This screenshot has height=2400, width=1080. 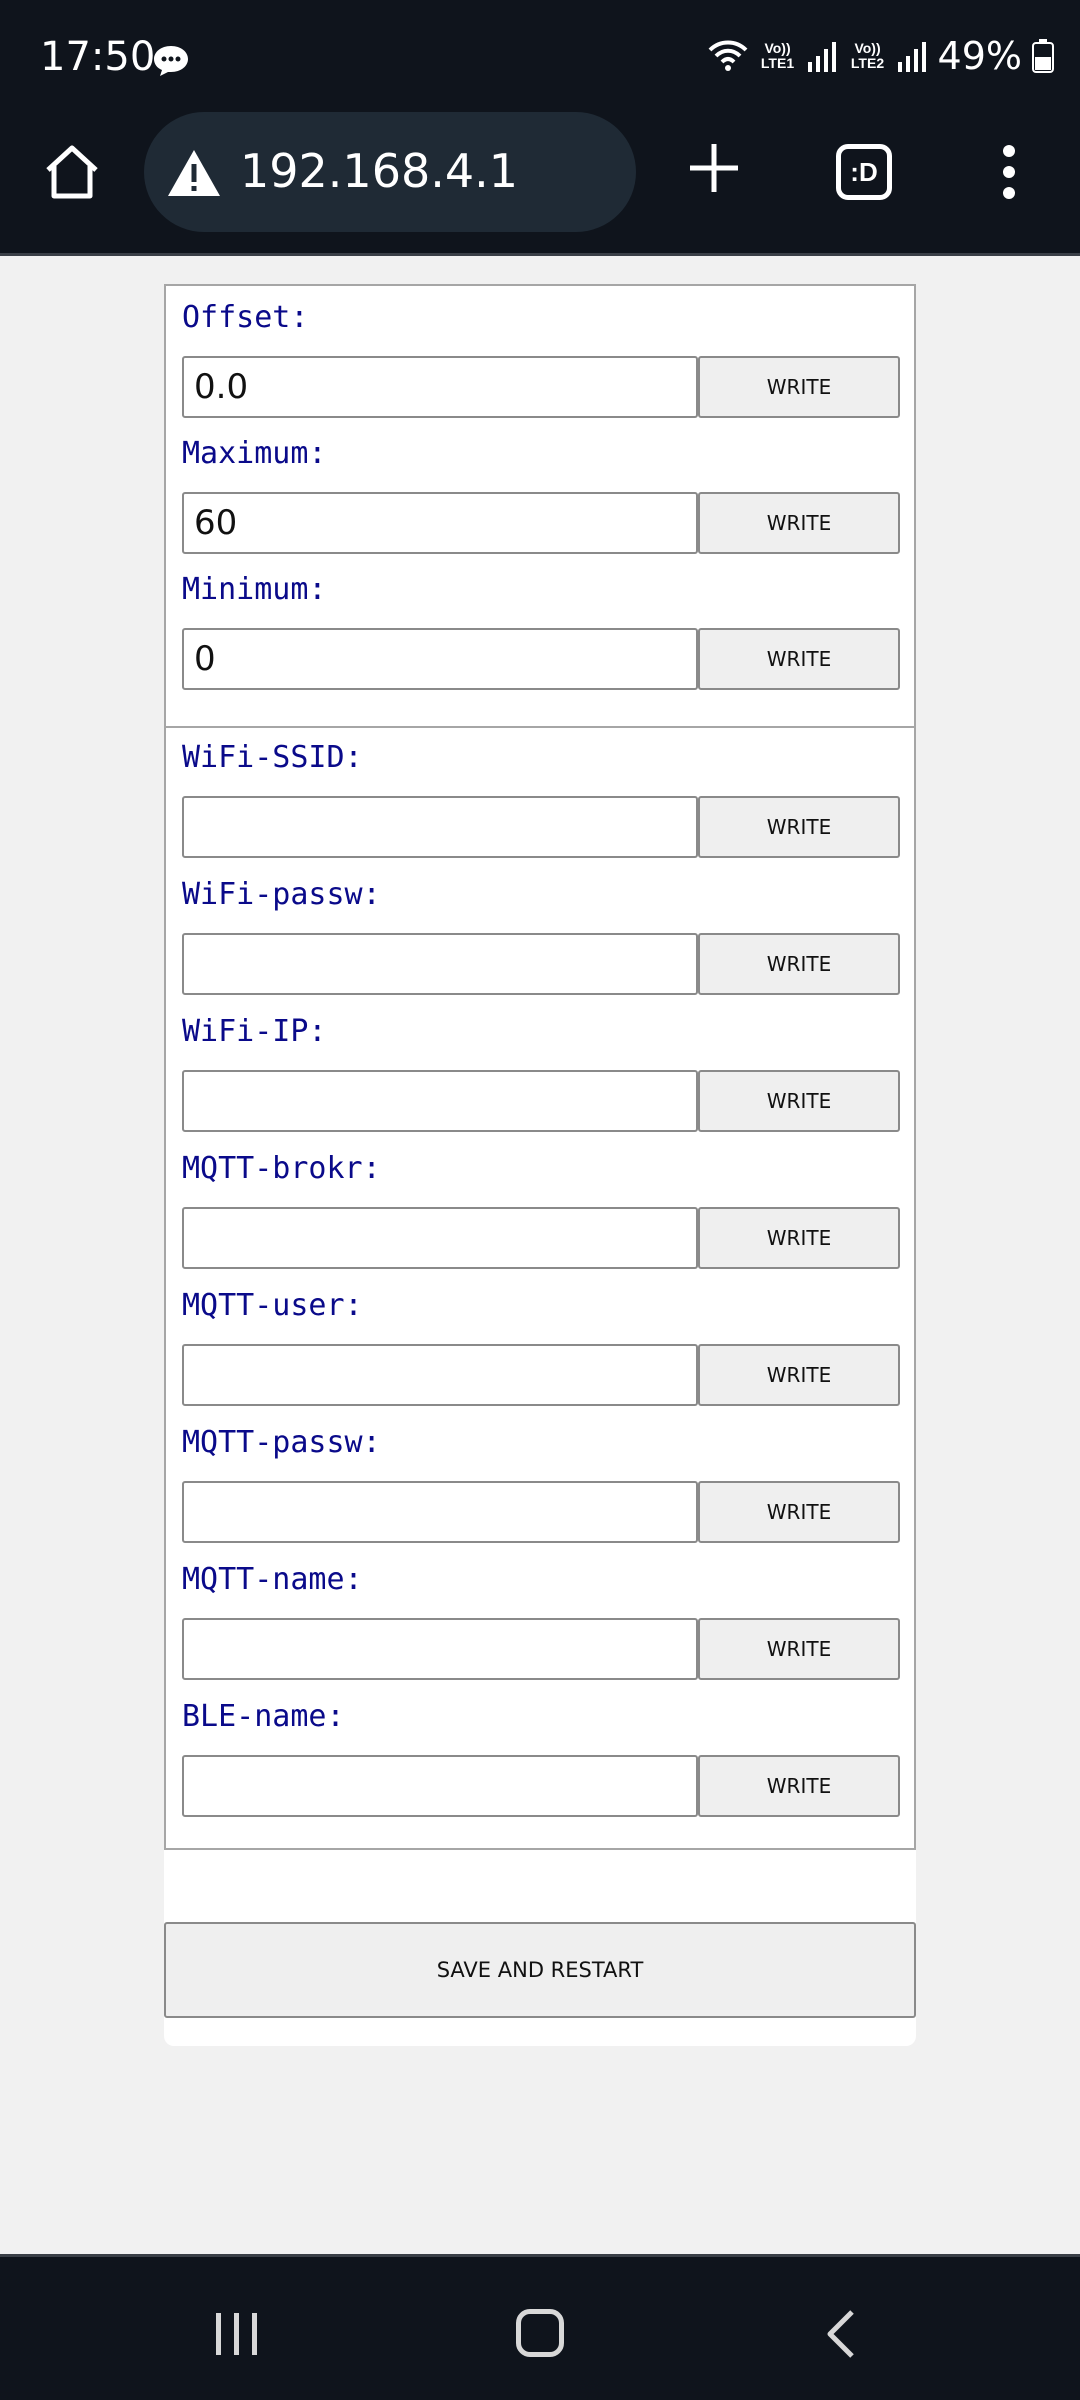 I want to click on sim1-indicator: Vo)) LTE1, so click(x=777, y=55).